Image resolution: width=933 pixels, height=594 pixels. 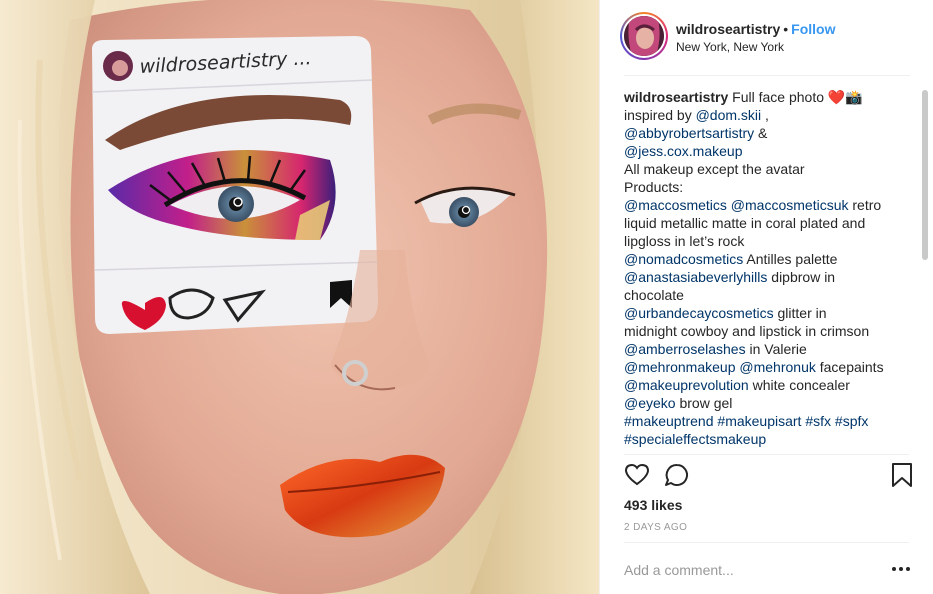 What do you see at coordinates (683, 259) in the screenshot?
I see `mention-link: @nomadcosmetics` at bounding box center [683, 259].